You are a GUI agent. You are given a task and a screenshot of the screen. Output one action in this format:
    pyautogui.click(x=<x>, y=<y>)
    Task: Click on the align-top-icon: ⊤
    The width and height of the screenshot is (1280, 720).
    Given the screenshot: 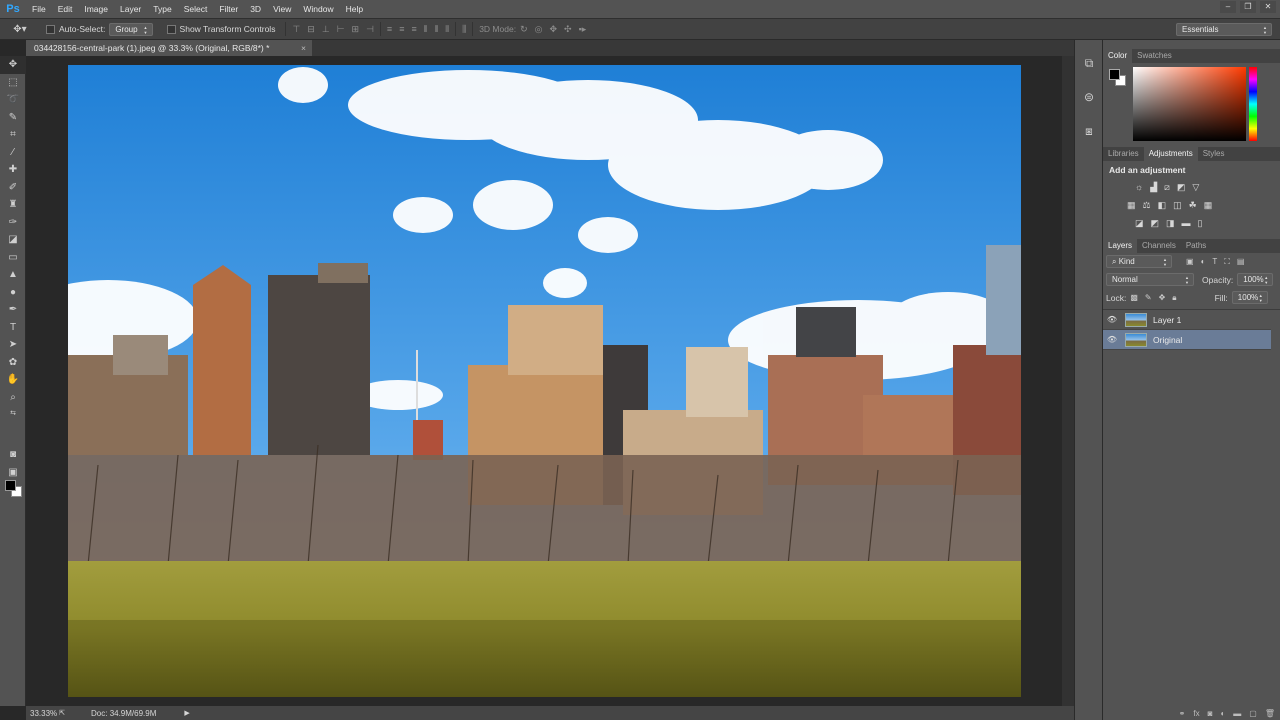 What is the action you would take?
    pyautogui.click(x=296, y=29)
    